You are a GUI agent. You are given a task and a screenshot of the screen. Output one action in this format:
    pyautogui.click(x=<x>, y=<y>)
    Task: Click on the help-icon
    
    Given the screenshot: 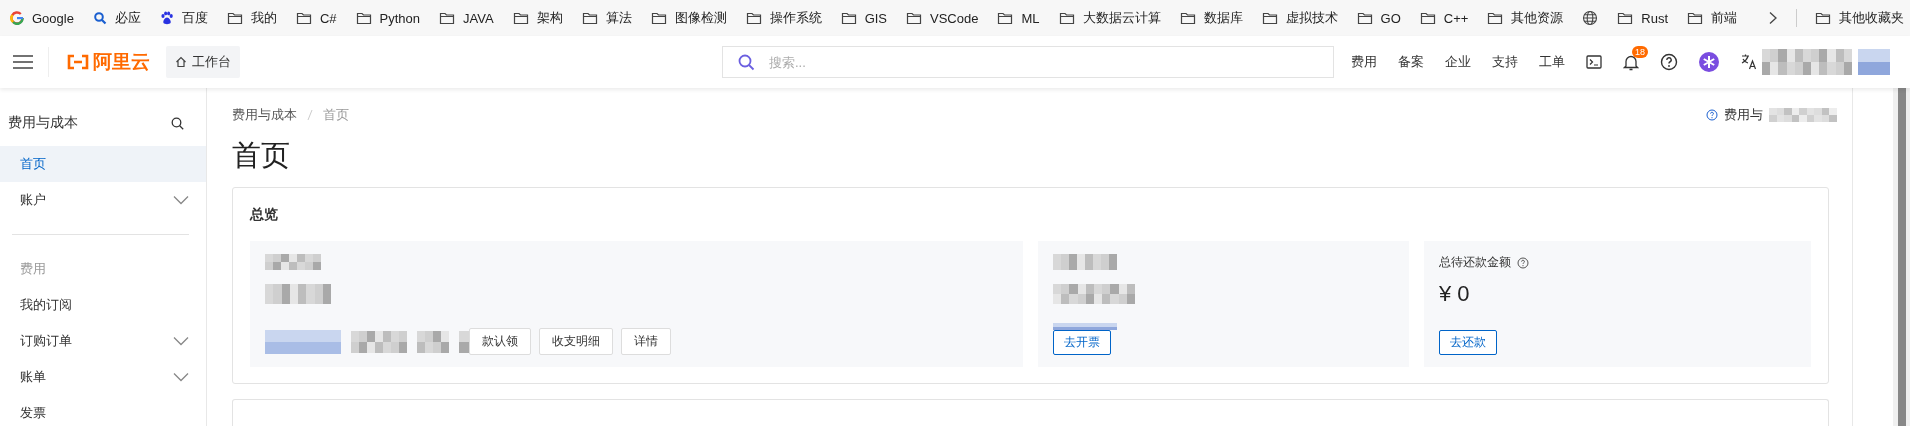 What is the action you would take?
    pyautogui.click(x=1669, y=62)
    